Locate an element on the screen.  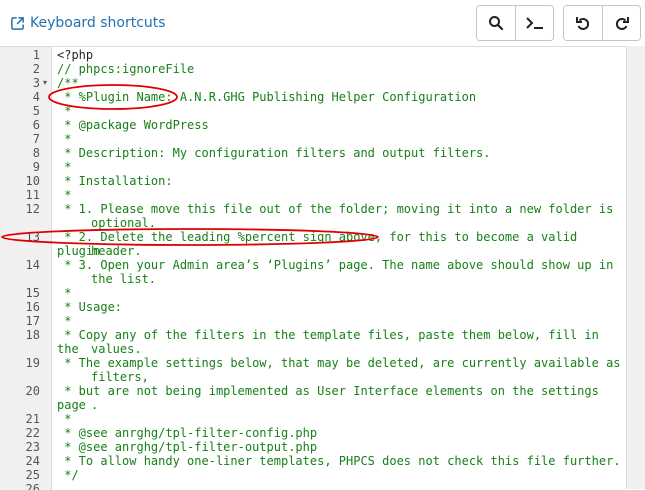
code-line: 1 <?php is located at coordinates (313, 55).